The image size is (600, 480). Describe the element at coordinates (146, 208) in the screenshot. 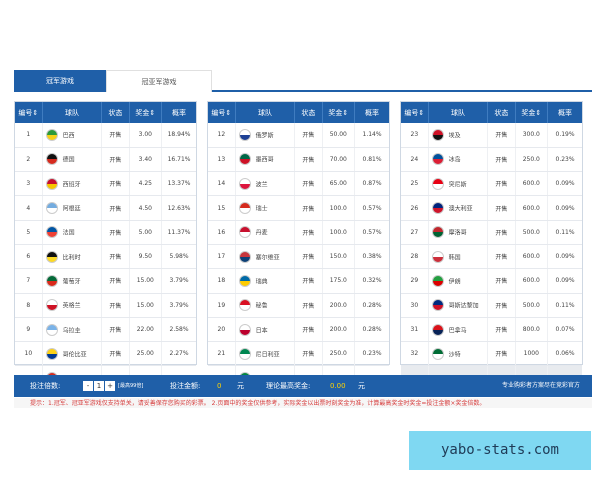

I see `cell-prize: 4.50` at that location.